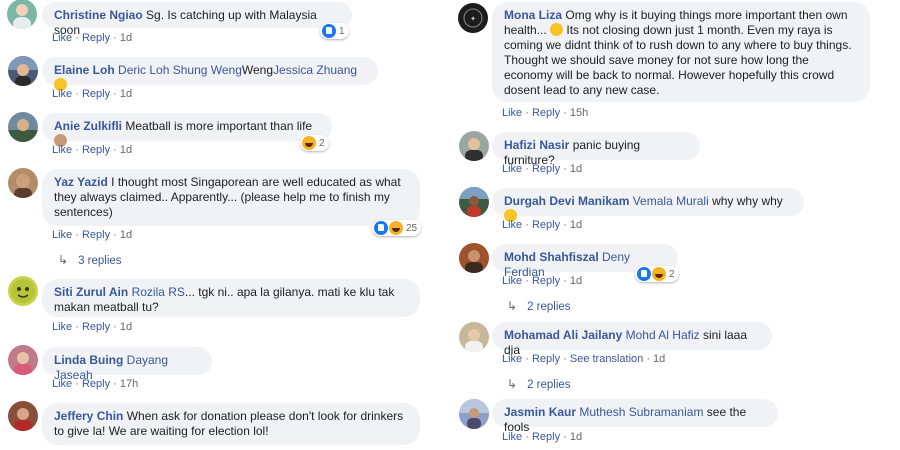  I want to click on mention: Deric Loh Shung Weng, so click(180, 70).